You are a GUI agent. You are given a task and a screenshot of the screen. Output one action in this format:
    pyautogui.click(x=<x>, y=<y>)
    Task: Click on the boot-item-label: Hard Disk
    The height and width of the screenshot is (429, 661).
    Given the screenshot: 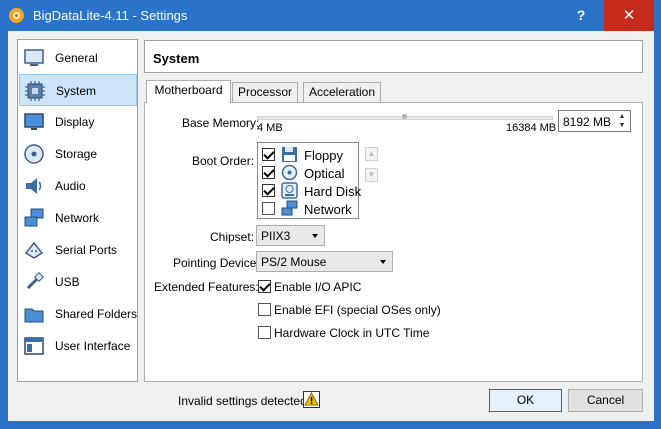 What is the action you would take?
    pyautogui.click(x=333, y=191)
    